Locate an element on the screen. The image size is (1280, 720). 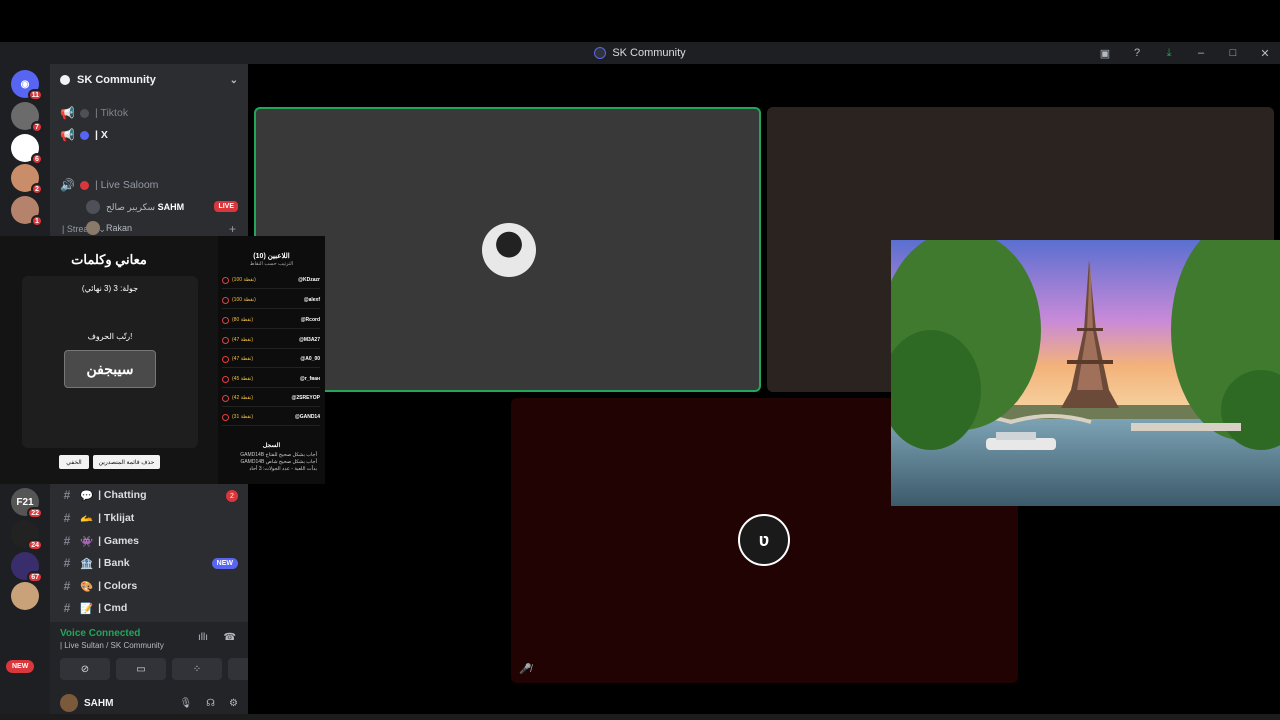
channel-colors: # 🎨 | Colors is located at coordinates (99, 586).